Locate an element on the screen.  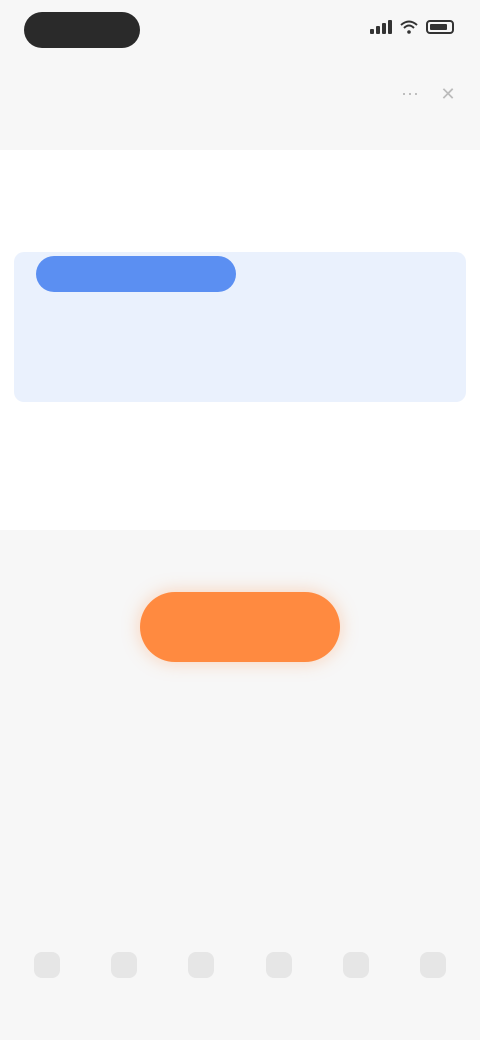
close-icon: ✕ is located at coordinates (448, 94).